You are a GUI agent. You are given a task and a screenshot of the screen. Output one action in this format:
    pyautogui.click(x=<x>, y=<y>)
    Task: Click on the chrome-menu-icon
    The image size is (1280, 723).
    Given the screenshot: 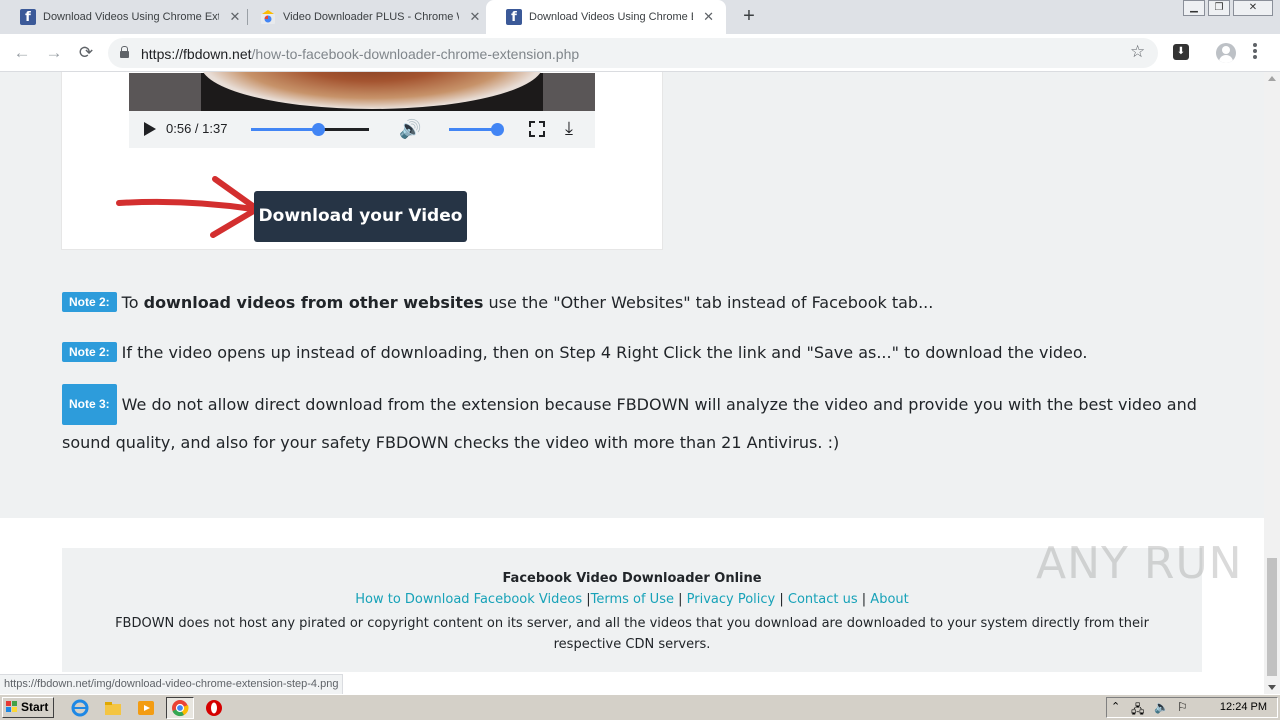 What is the action you would take?
    pyautogui.click(x=1255, y=53)
    